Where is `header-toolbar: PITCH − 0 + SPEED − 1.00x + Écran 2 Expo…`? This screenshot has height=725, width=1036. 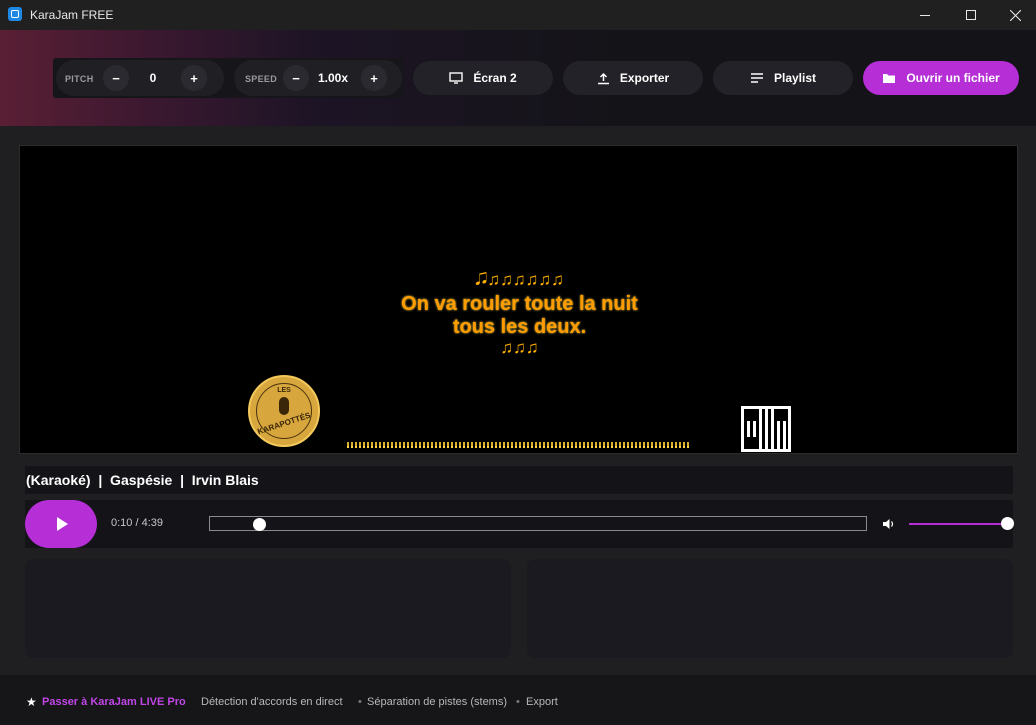
header-toolbar: PITCH − 0 + SPEED − 1.00x + Écran 2 Expo… is located at coordinates (518, 78).